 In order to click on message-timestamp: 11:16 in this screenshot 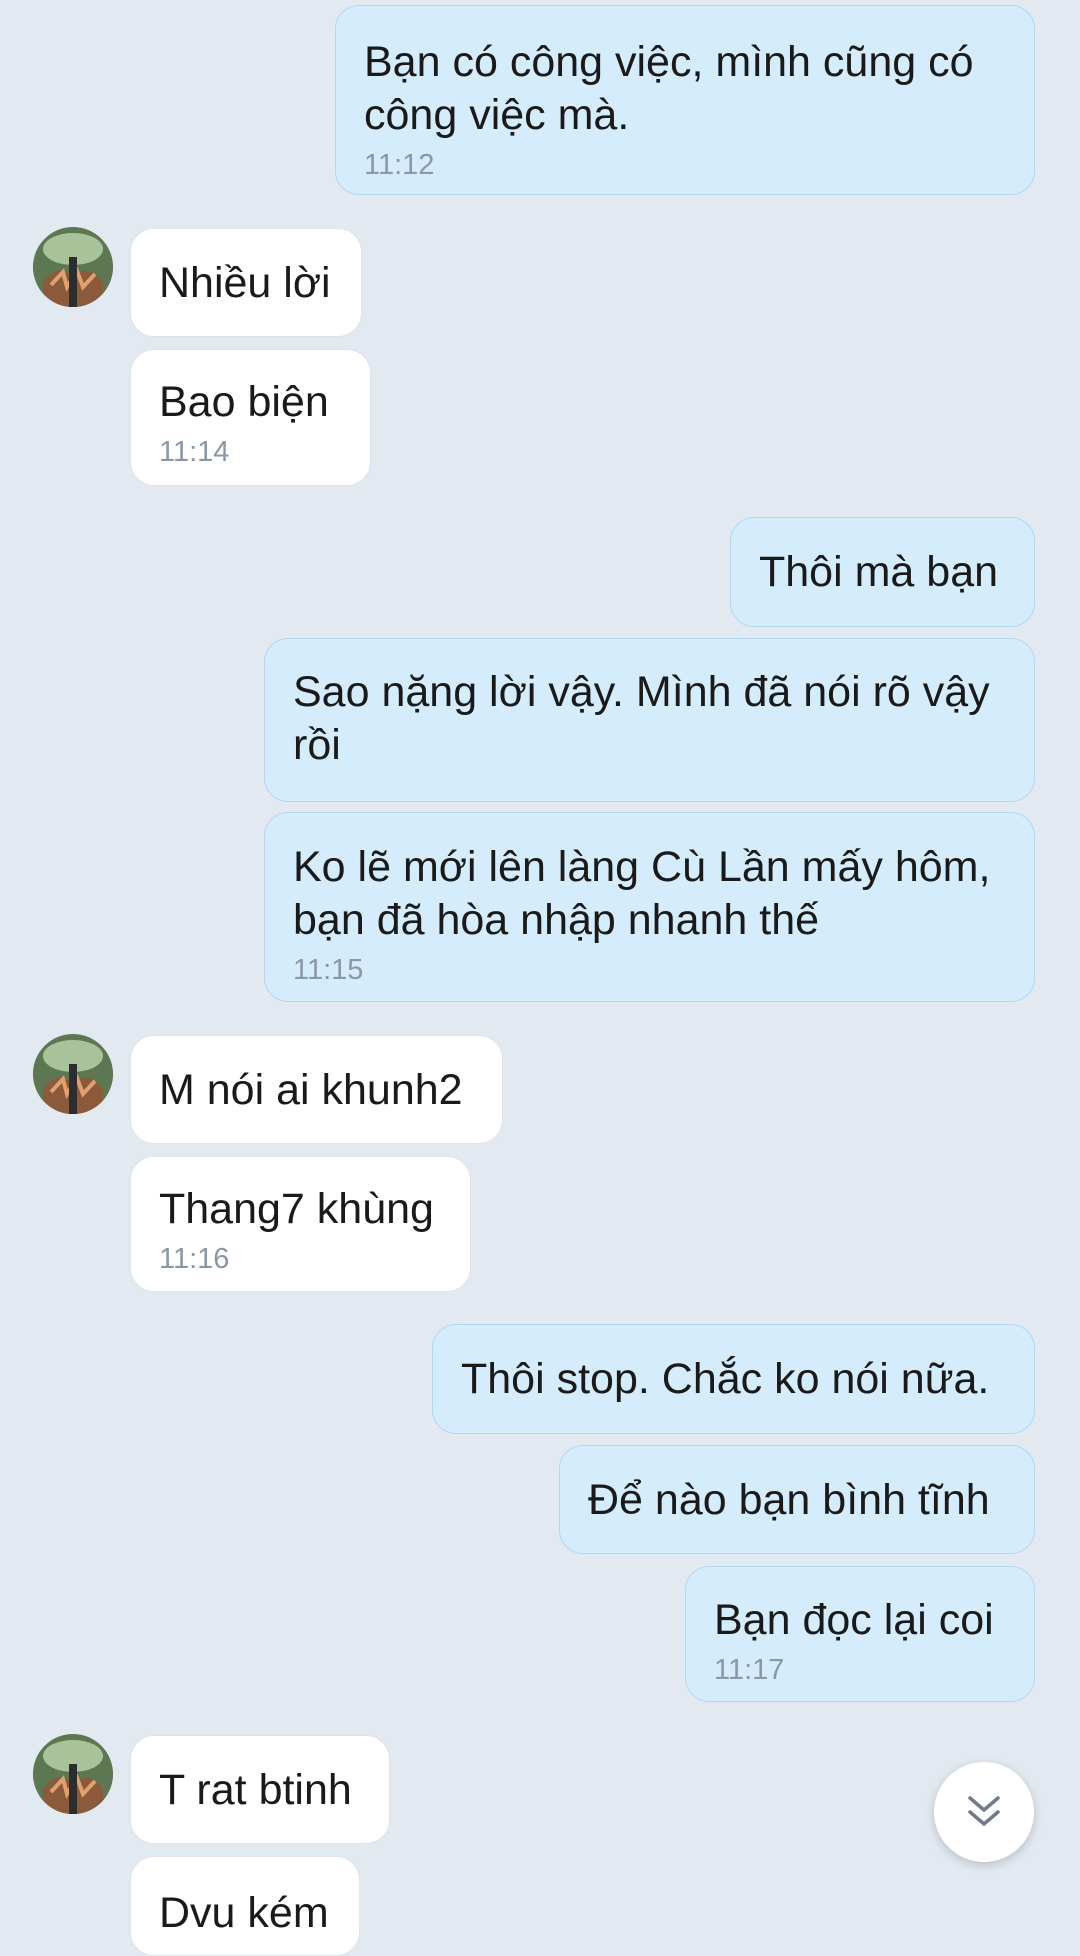, I will do `click(194, 1259)`.